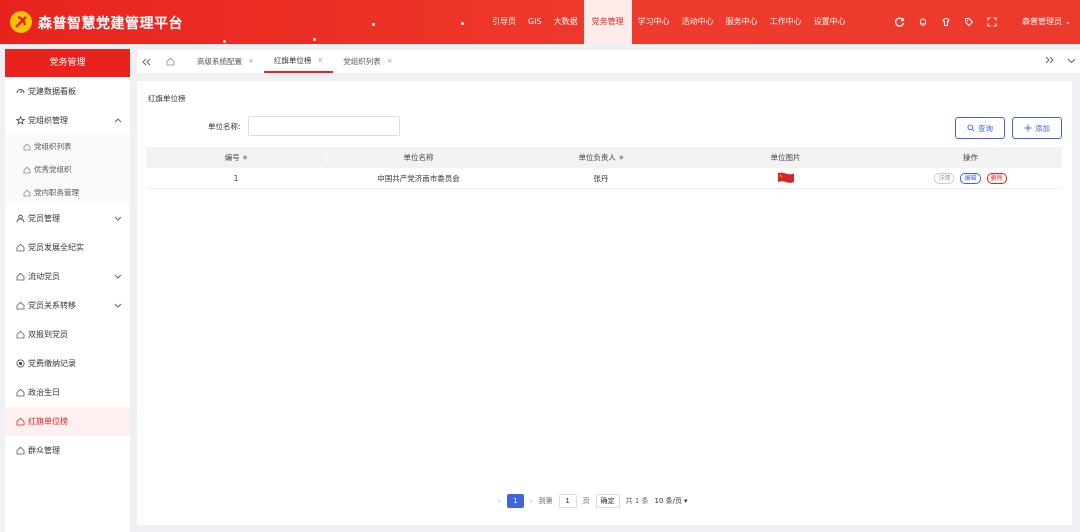 The height and width of the screenshot is (532, 1080). What do you see at coordinates (1028, 128) in the screenshot?
I see `plus-icon` at bounding box center [1028, 128].